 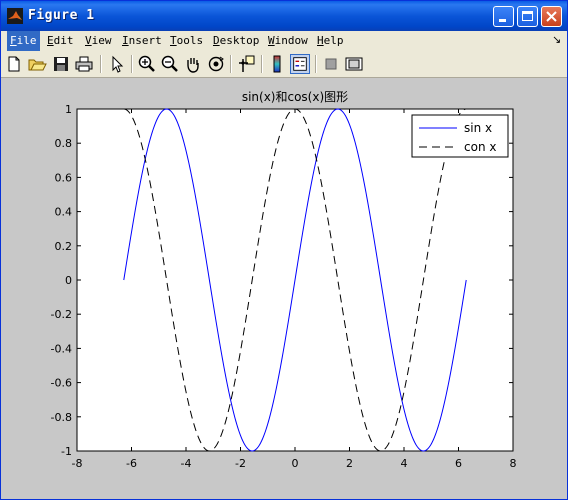 I want to click on menu-window: Window, so click(x=288, y=40).